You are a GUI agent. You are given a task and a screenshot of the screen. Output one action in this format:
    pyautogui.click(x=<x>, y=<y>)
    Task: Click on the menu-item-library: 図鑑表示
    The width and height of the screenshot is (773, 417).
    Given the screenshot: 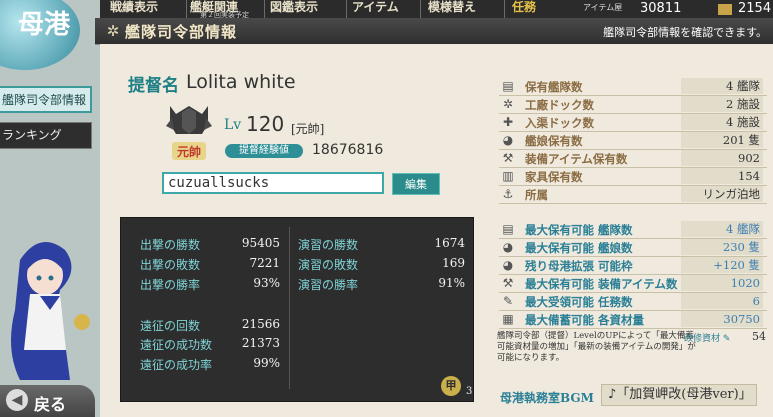 What is the action you would take?
    pyautogui.click(x=294, y=9)
    